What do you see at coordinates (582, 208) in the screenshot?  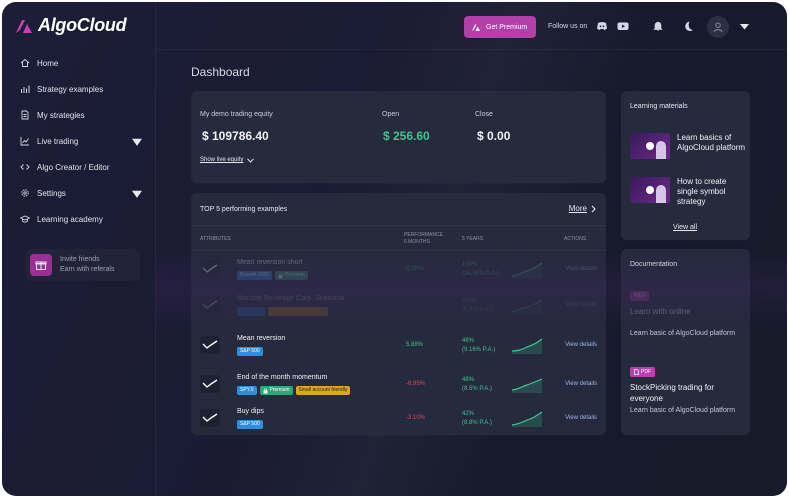 I see `more-link: More` at bounding box center [582, 208].